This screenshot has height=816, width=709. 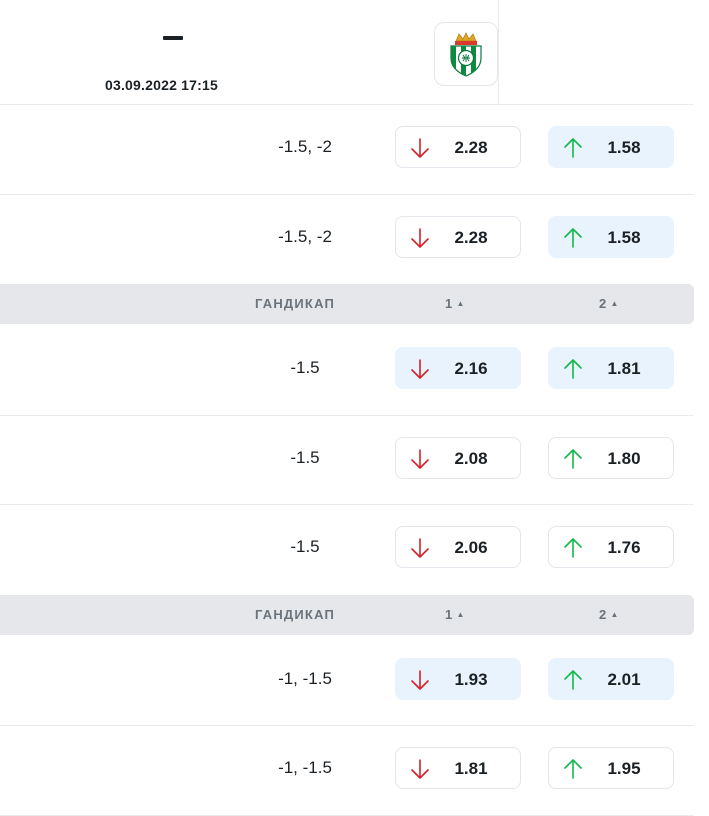 I want to click on match-datetime: 03.09.2022 17:15, so click(x=161, y=85).